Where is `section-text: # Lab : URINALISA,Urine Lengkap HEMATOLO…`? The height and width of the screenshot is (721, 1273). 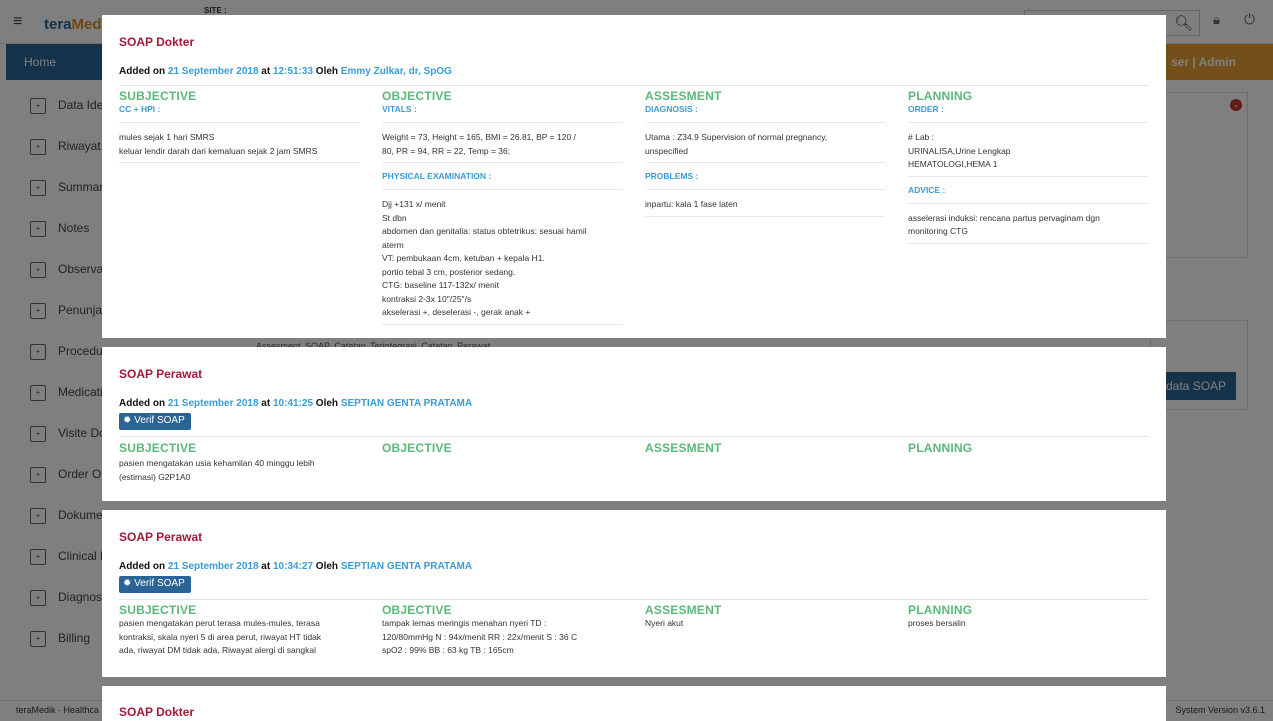
section-text: # Lab : URINALISA,Urine Lengkap HEMATOLO… is located at coordinates (959, 150).